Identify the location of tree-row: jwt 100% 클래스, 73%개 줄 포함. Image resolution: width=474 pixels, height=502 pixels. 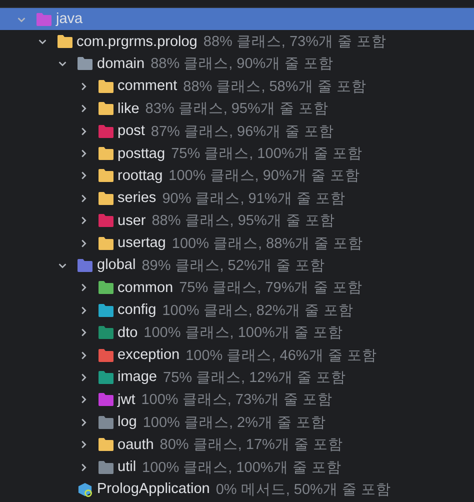
(237, 400).